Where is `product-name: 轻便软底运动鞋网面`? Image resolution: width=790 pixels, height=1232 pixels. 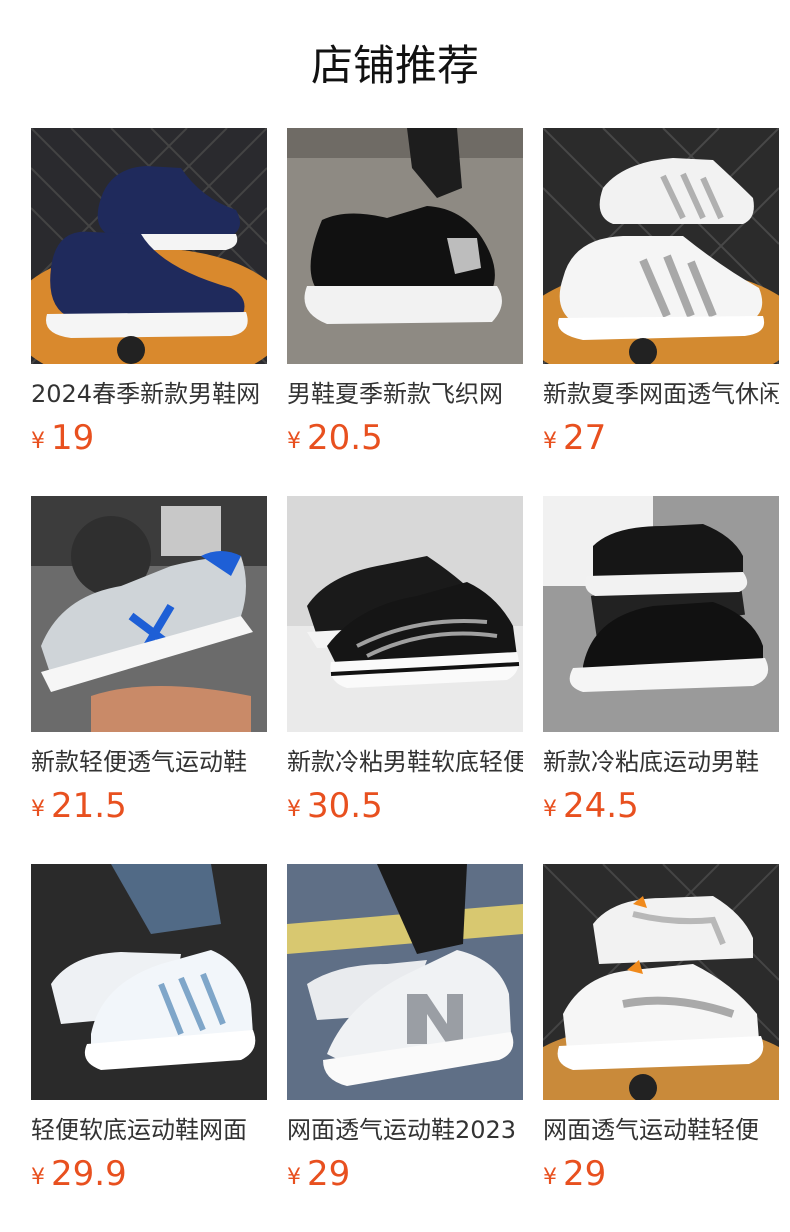 product-name: 轻便软底运动鞋网面 is located at coordinates (149, 1130).